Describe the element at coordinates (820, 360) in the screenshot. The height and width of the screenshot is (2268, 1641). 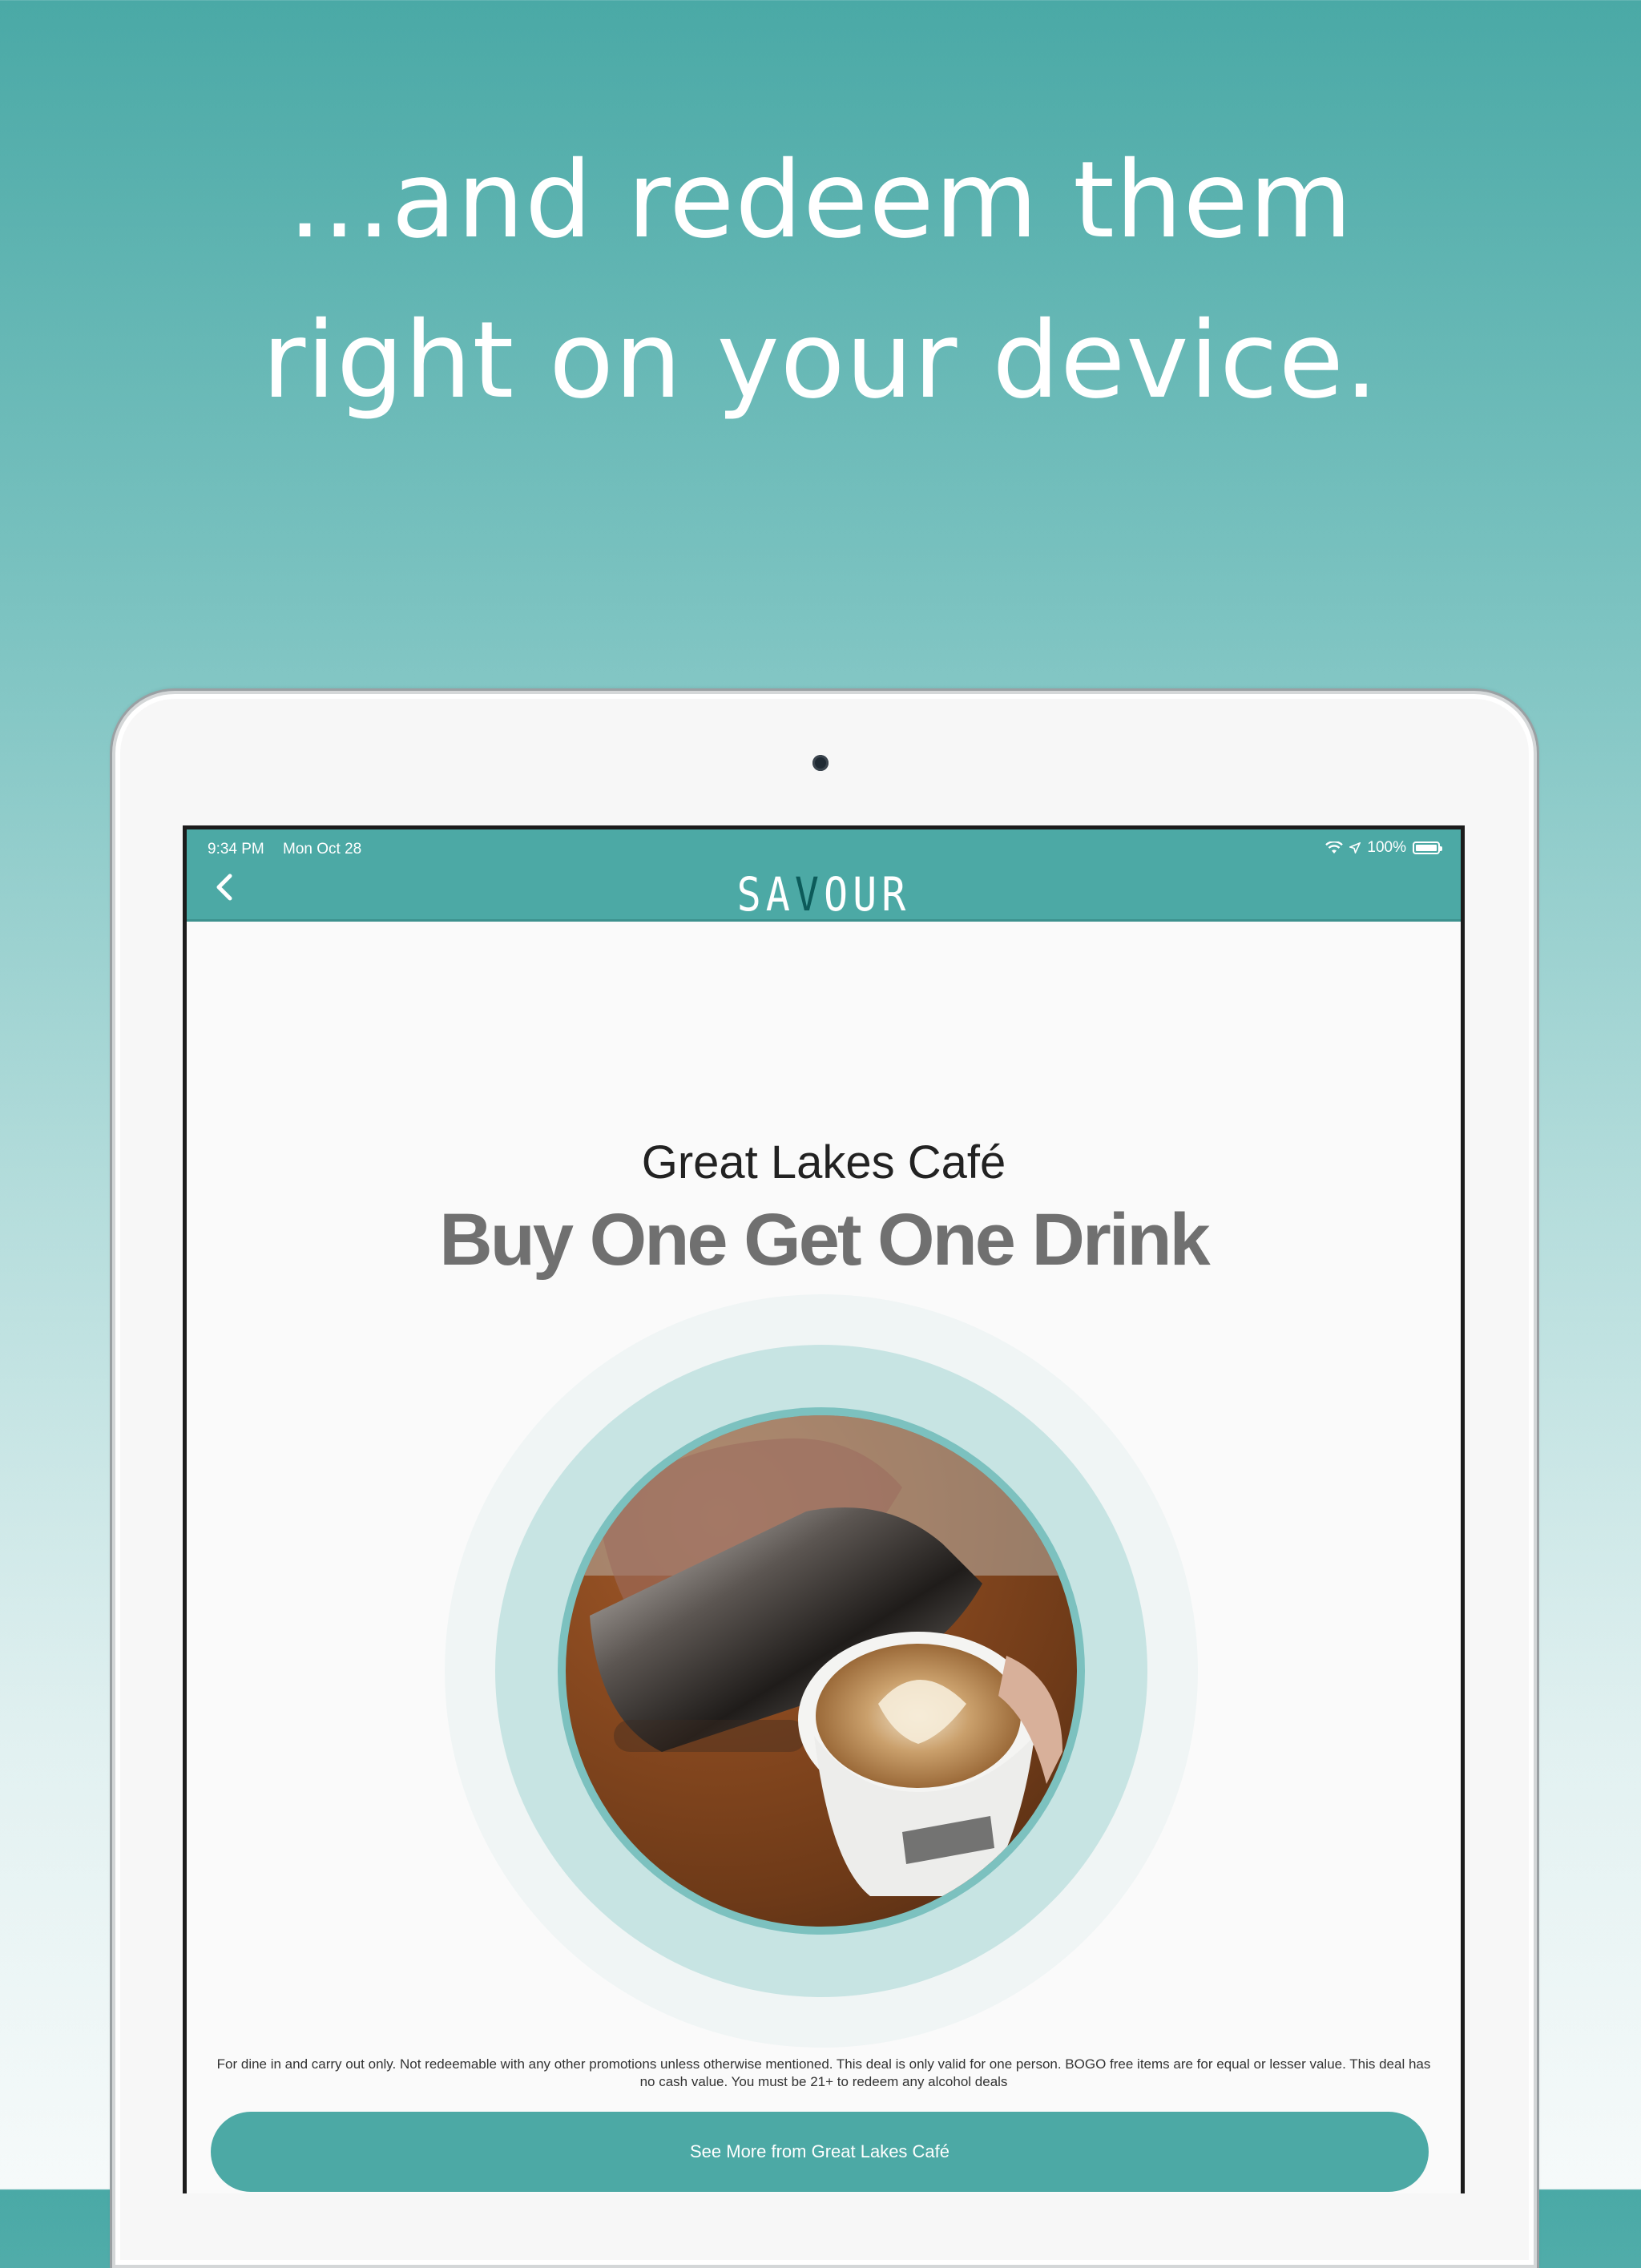
I see `headline-line-2: right on your device.` at that location.